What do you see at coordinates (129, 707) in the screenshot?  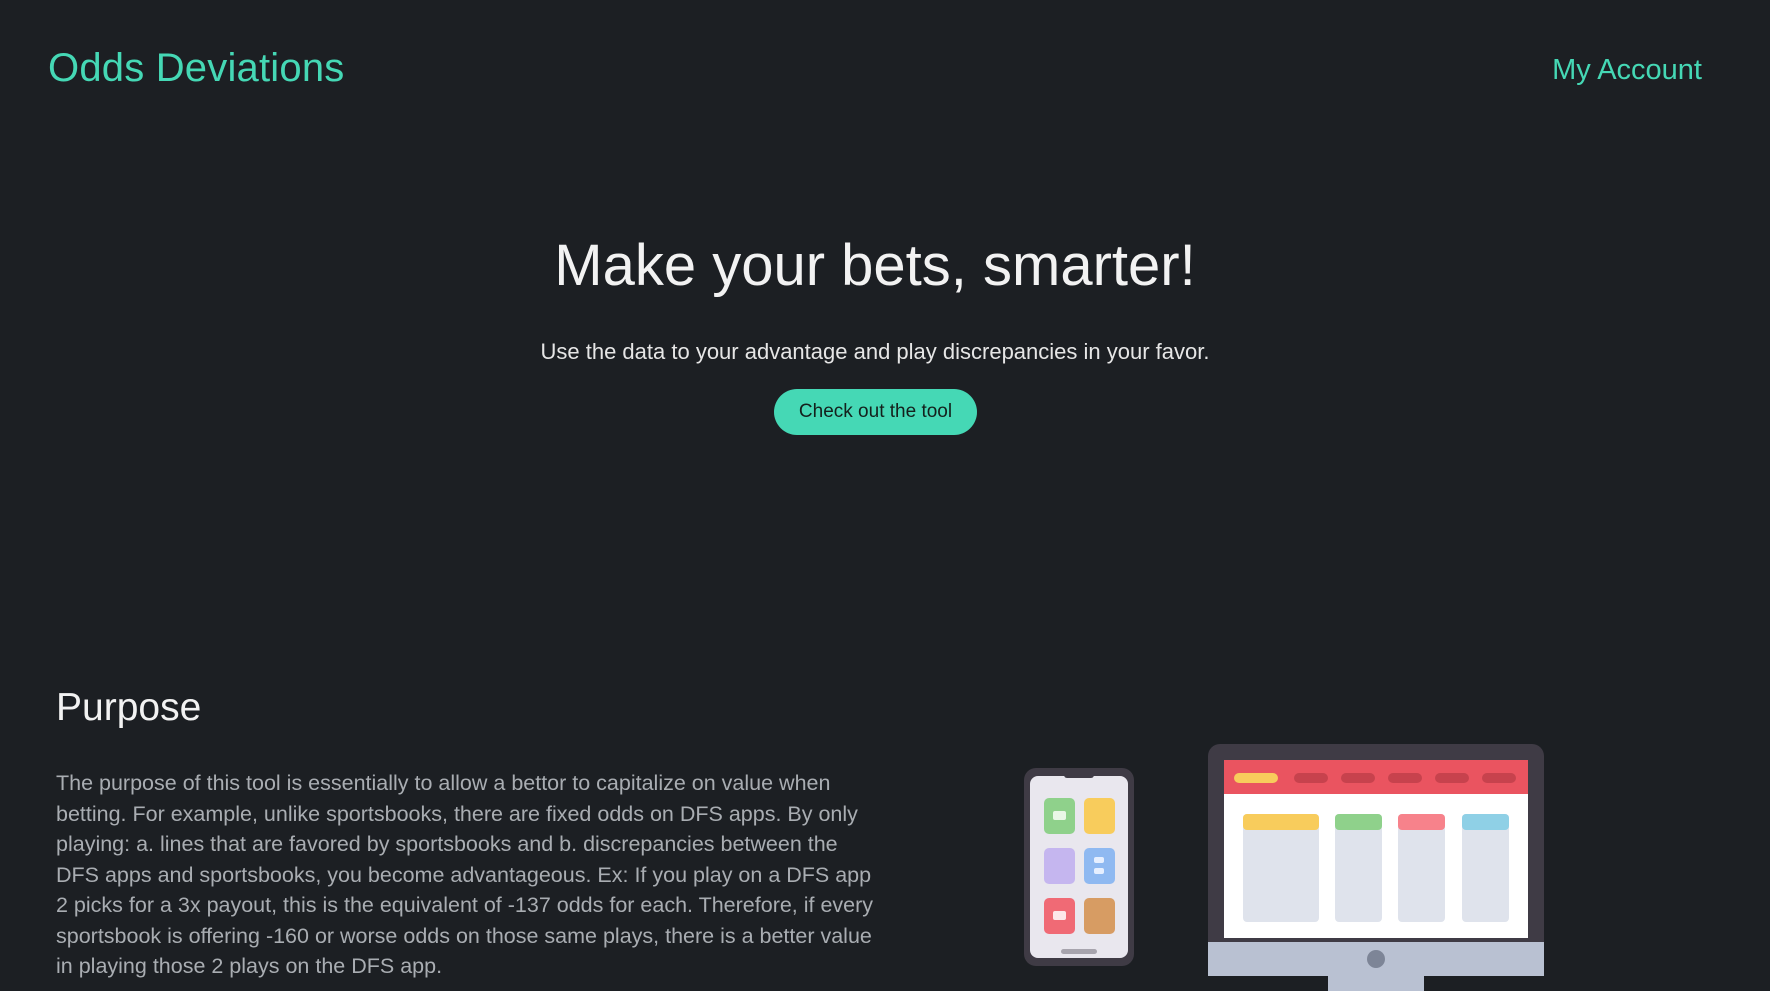 I see `purpose-heading: Purpose` at bounding box center [129, 707].